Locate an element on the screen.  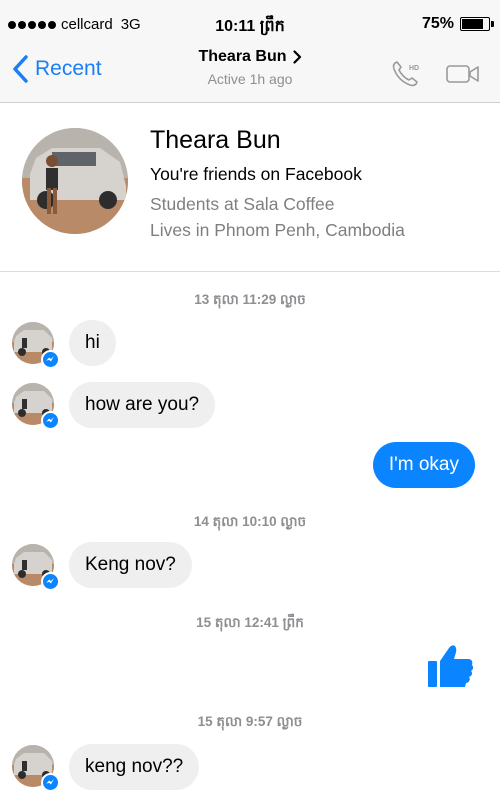
video-camera-icon is located at coordinates (463, 74).